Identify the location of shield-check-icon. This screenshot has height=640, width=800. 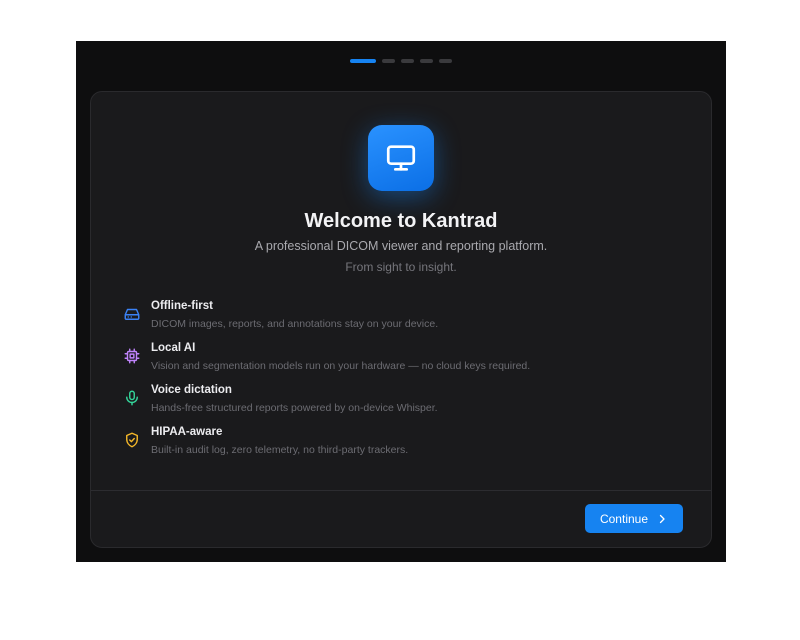
(132, 440).